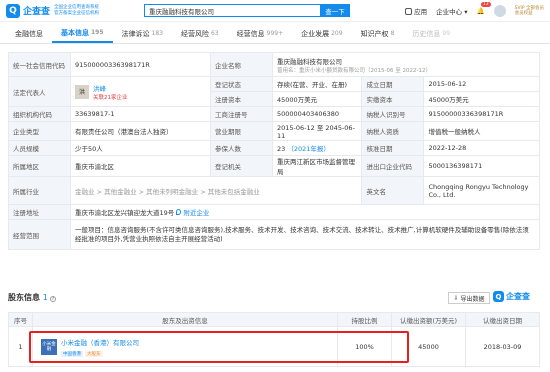  Describe the element at coordinates (125, 213) in the screenshot. I see `address-value: 重庆市渝北区龙兴镇迎龙大道19号` at that location.